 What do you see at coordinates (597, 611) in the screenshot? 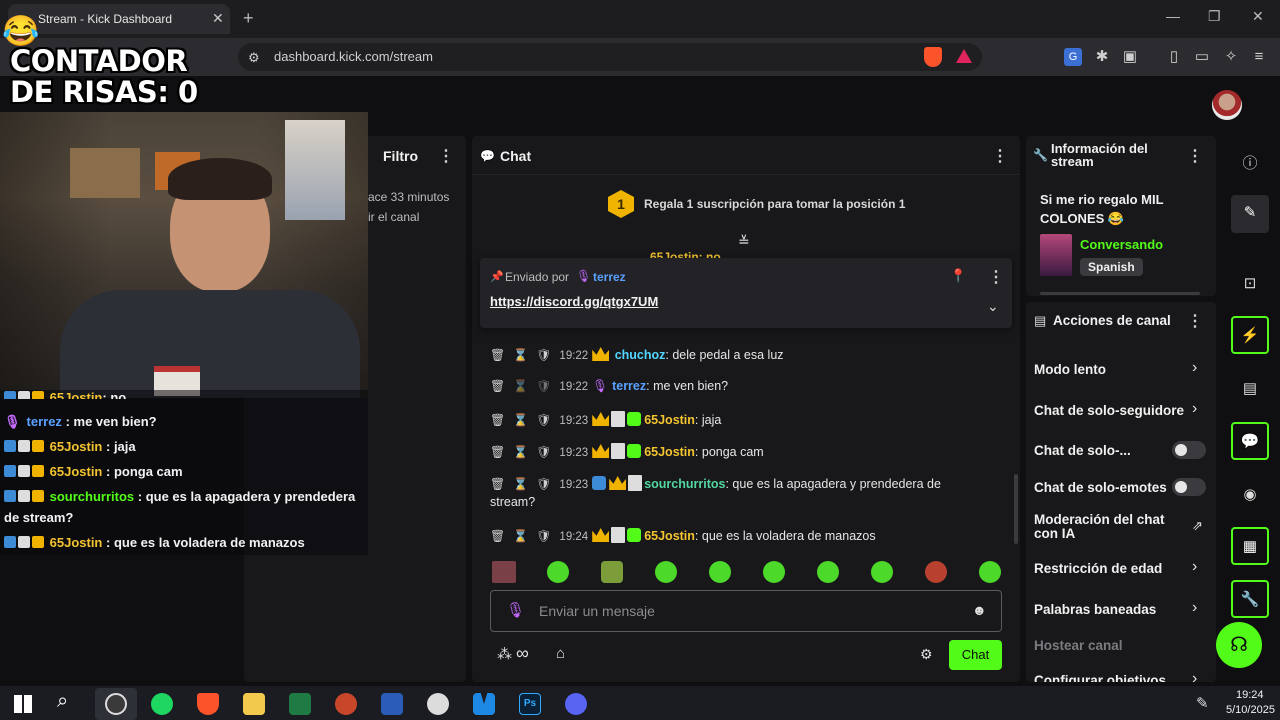
I see `message-input: Enviar un mensaje` at bounding box center [597, 611].